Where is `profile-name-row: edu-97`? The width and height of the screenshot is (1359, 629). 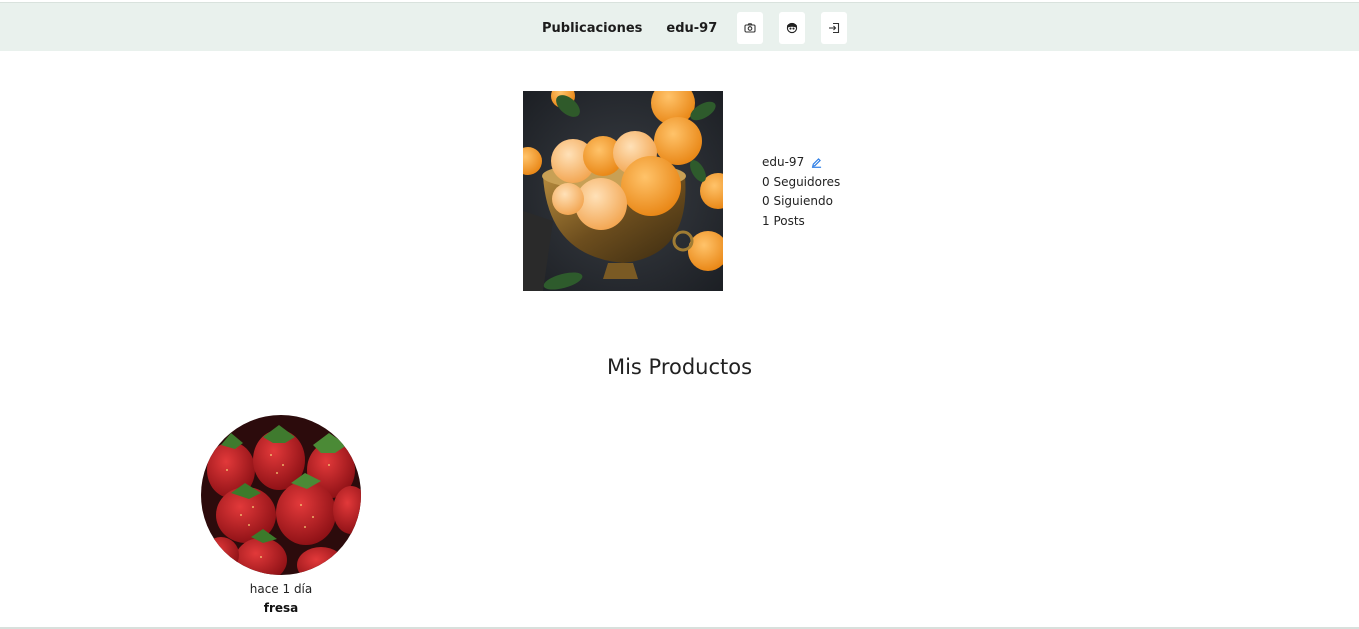
profile-name-row: edu-97 is located at coordinates (801, 163).